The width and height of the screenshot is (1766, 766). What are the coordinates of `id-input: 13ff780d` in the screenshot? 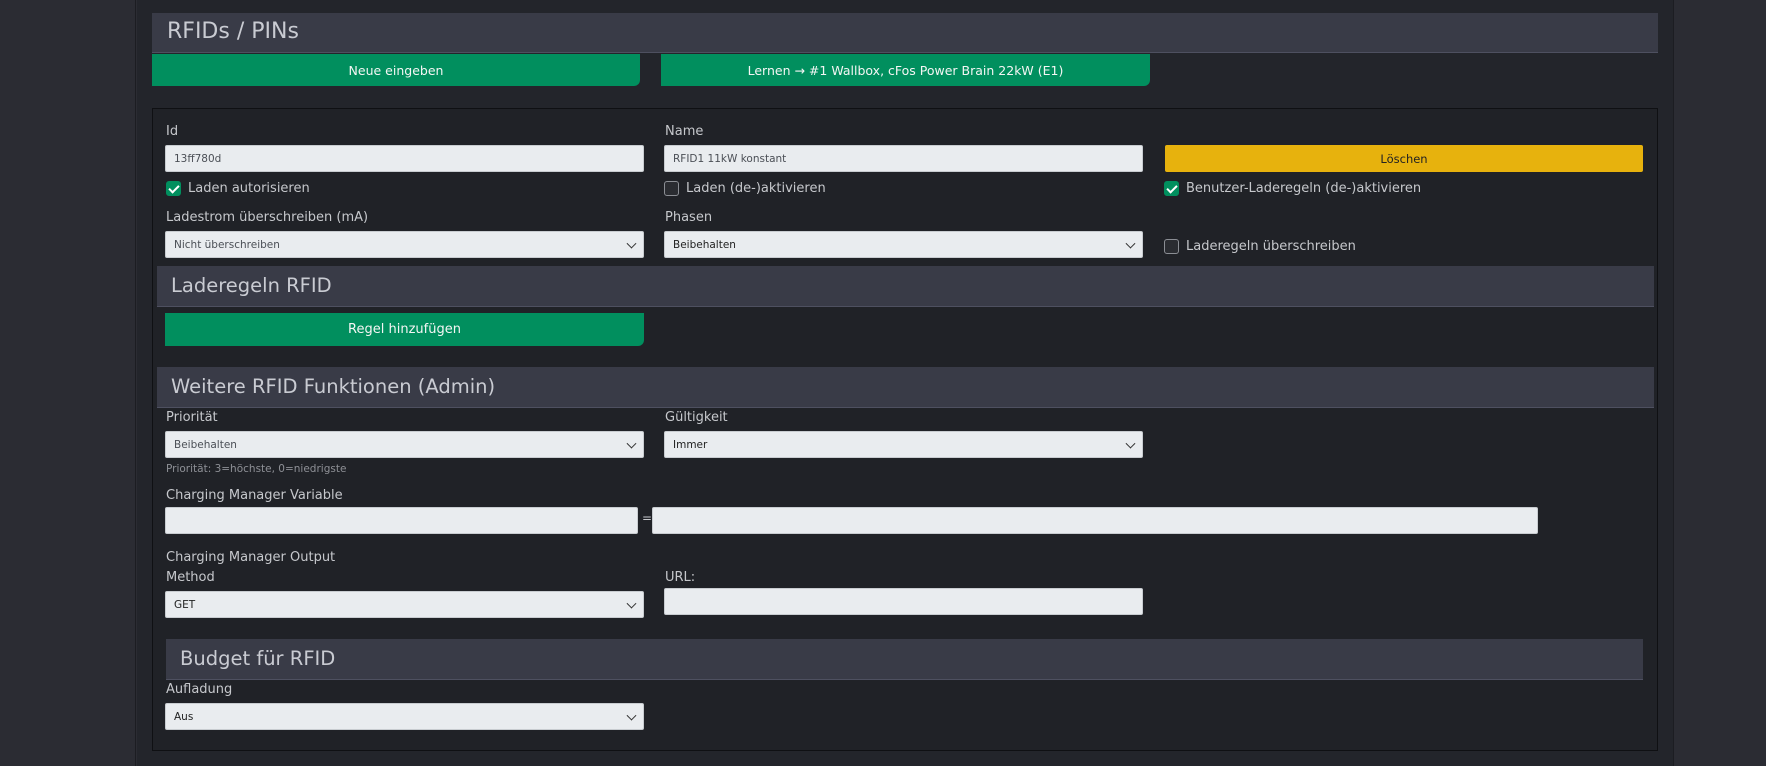 It's located at (404, 158).